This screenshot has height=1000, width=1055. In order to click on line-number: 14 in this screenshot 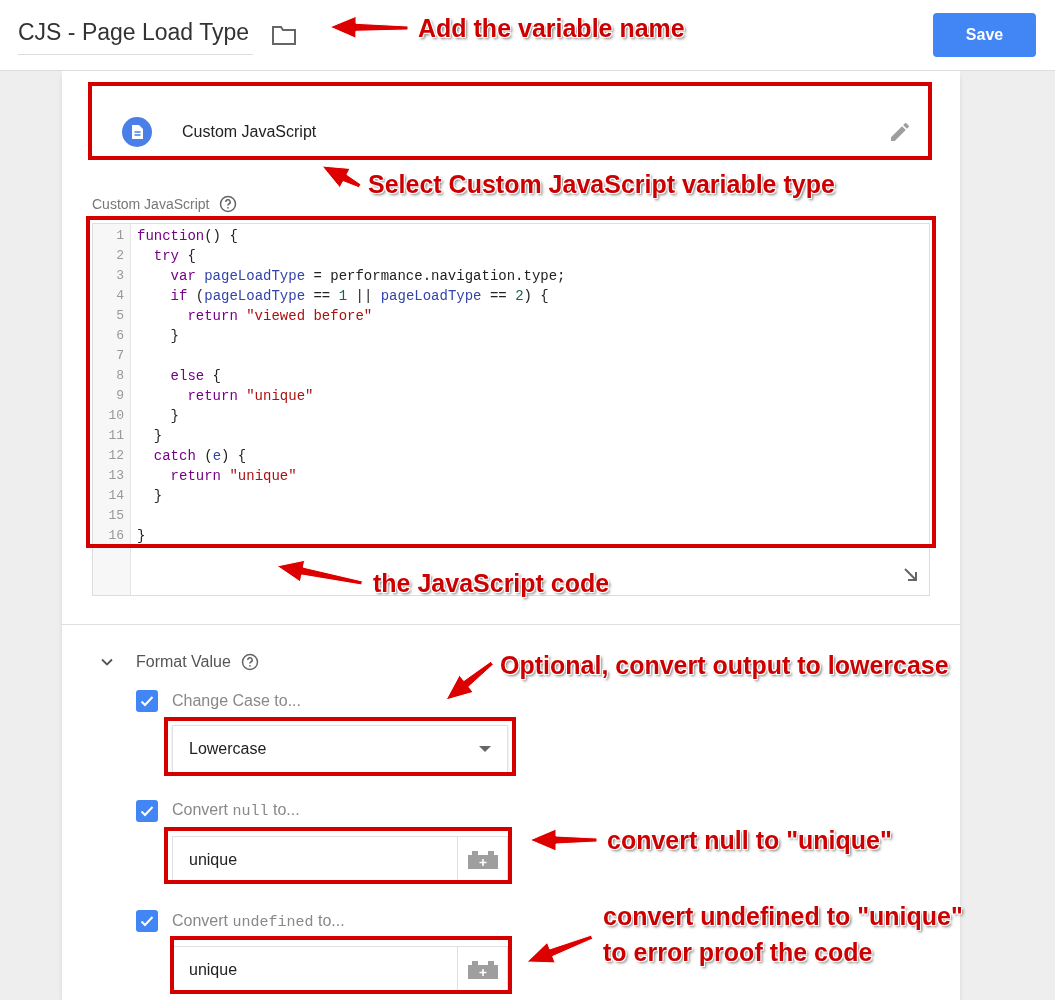, I will do `click(116, 496)`.